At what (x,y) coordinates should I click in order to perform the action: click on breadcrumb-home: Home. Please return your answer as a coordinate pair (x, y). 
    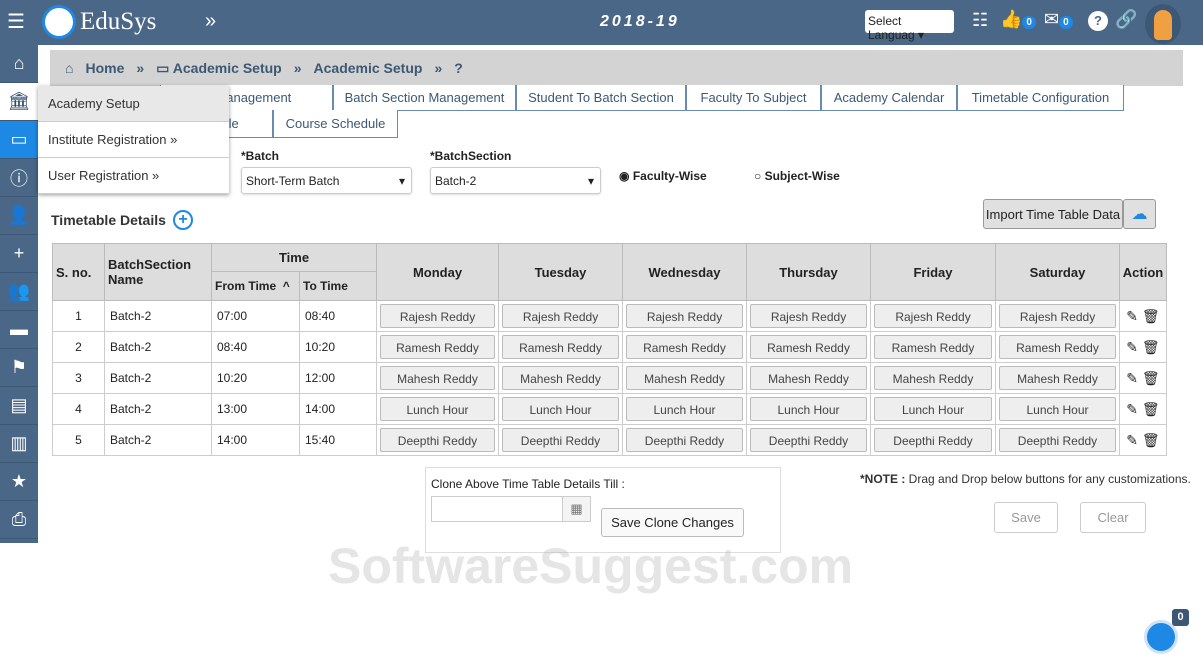
    Looking at the image, I should click on (104, 68).